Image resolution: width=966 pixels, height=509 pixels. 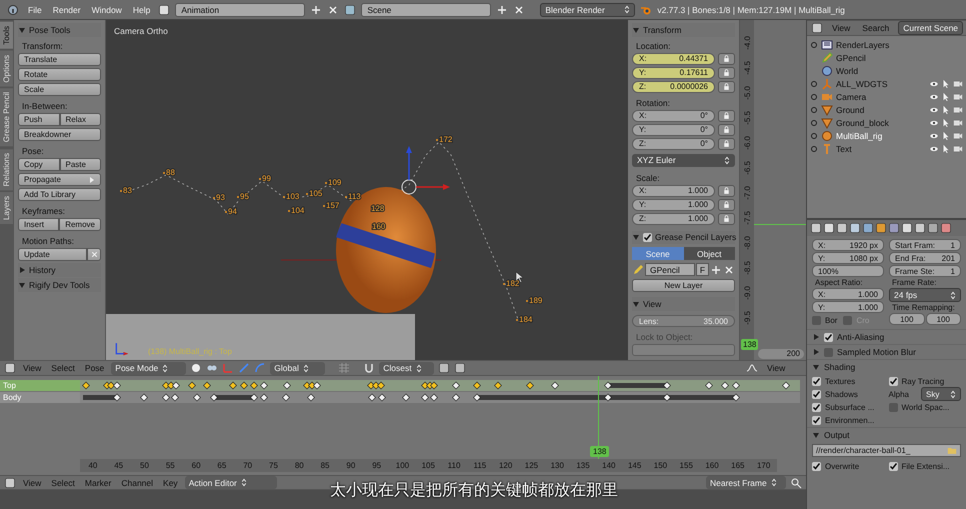 What do you see at coordinates (670, 269) in the screenshot?
I see `layer-field: GPencil` at bounding box center [670, 269].